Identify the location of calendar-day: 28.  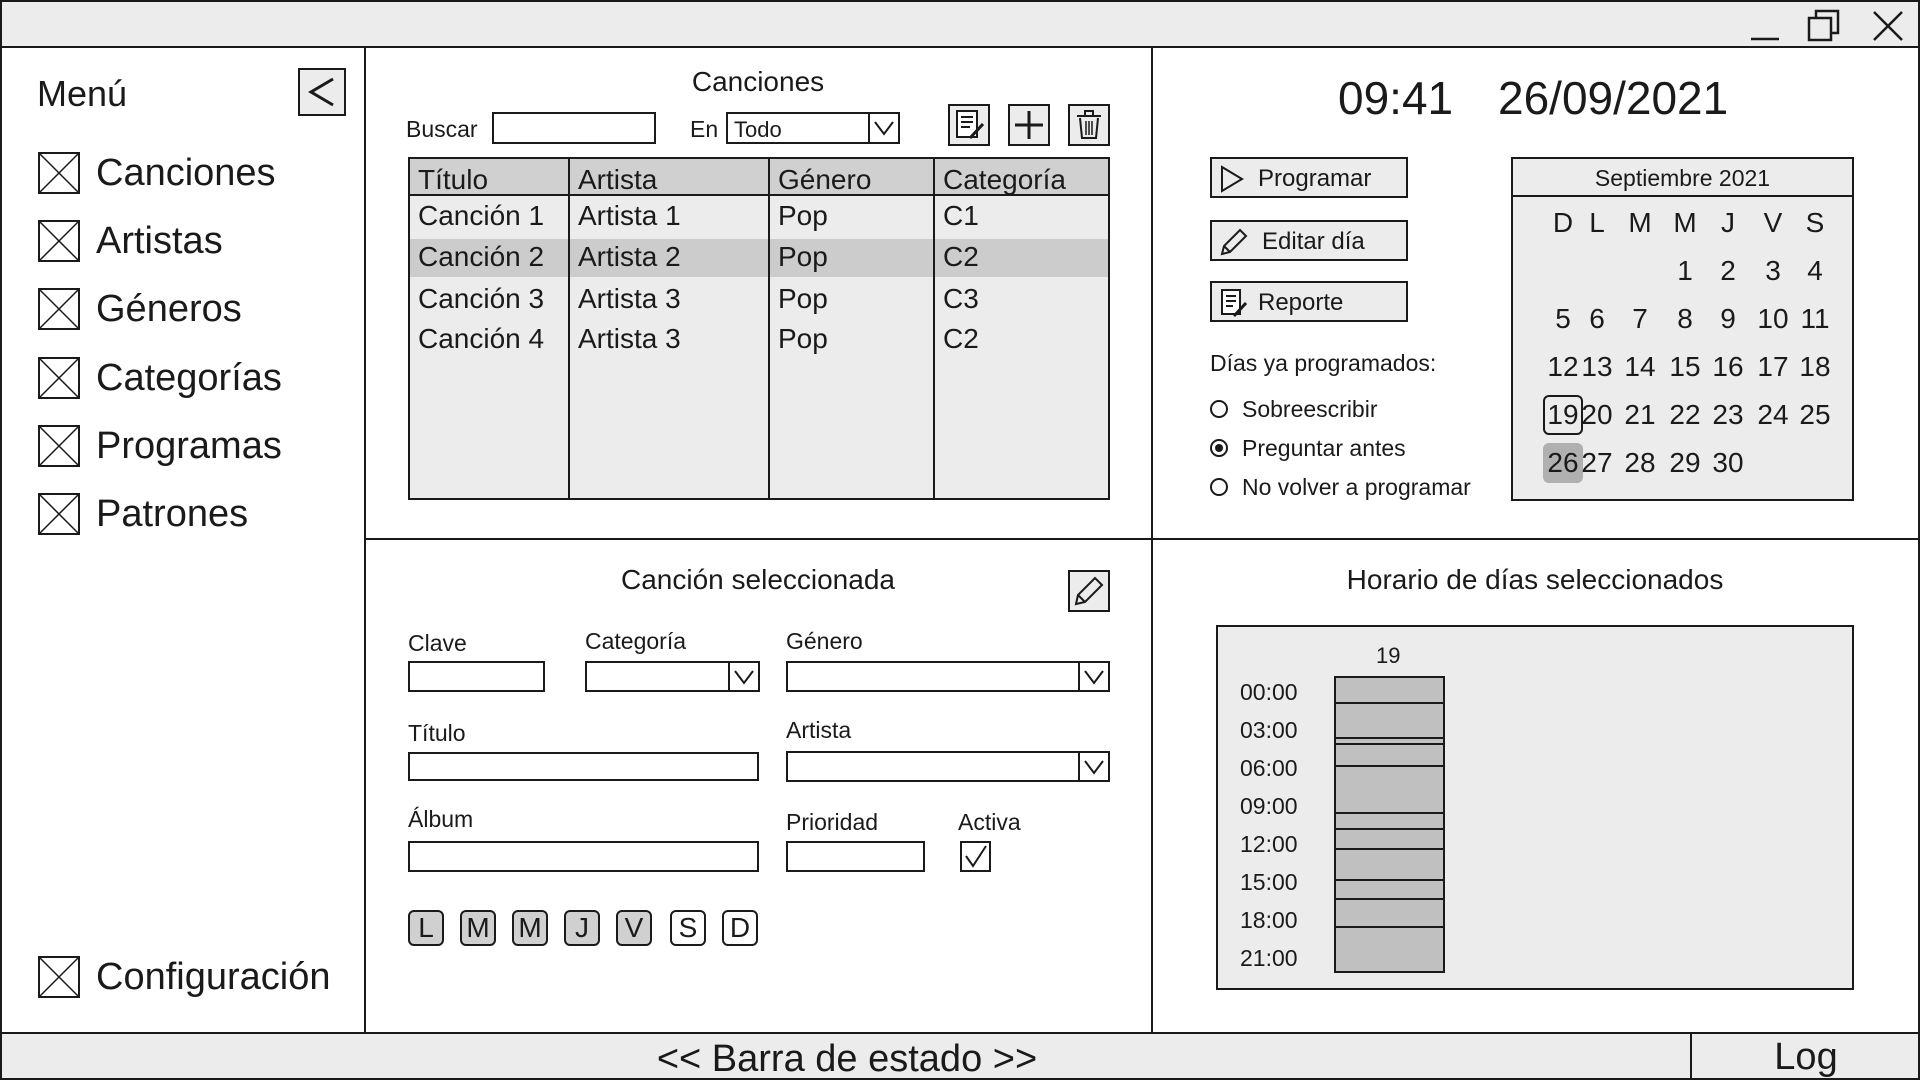
(1640, 463).